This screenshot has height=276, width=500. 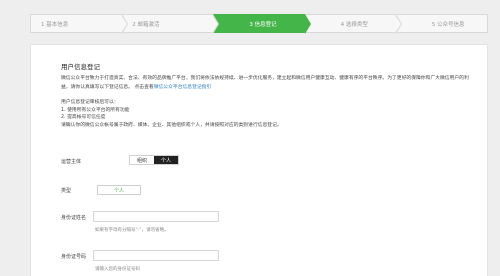 I want to click on type-label: 类型, so click(x=66, y=191).